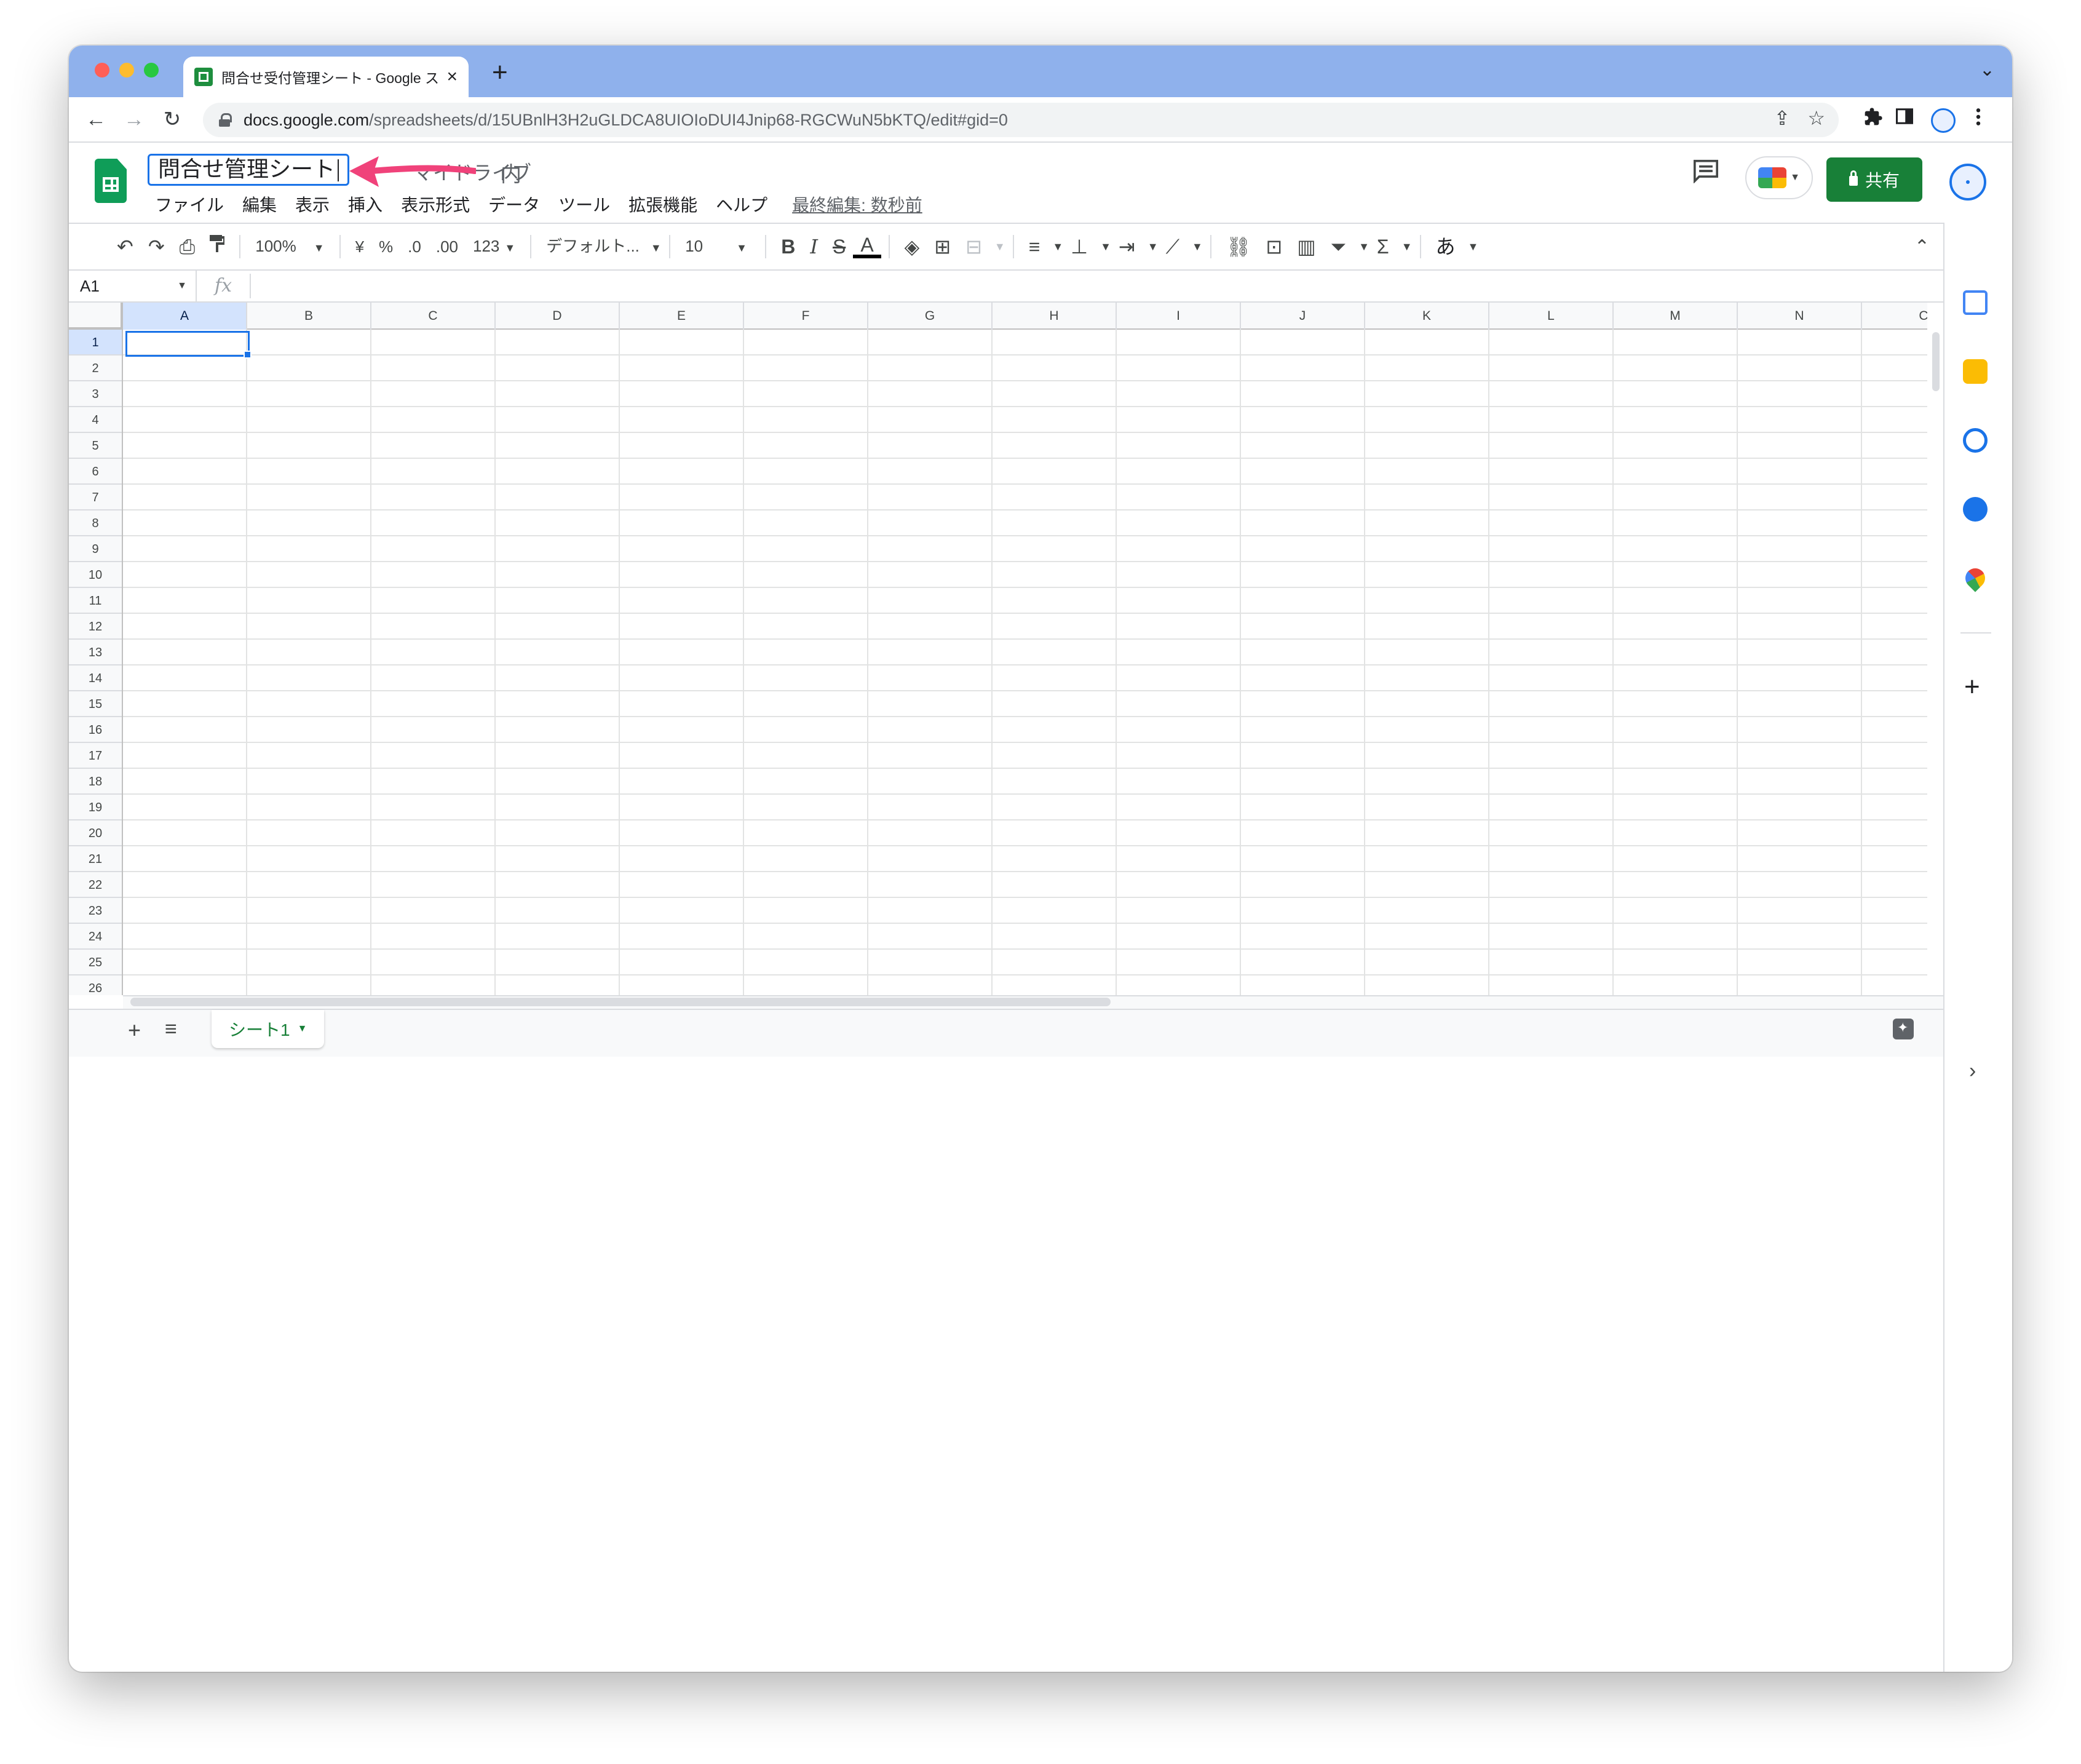  Describe the element at coordinates (96, 316) in the screenshot. I see `select-all-corner` at that location.